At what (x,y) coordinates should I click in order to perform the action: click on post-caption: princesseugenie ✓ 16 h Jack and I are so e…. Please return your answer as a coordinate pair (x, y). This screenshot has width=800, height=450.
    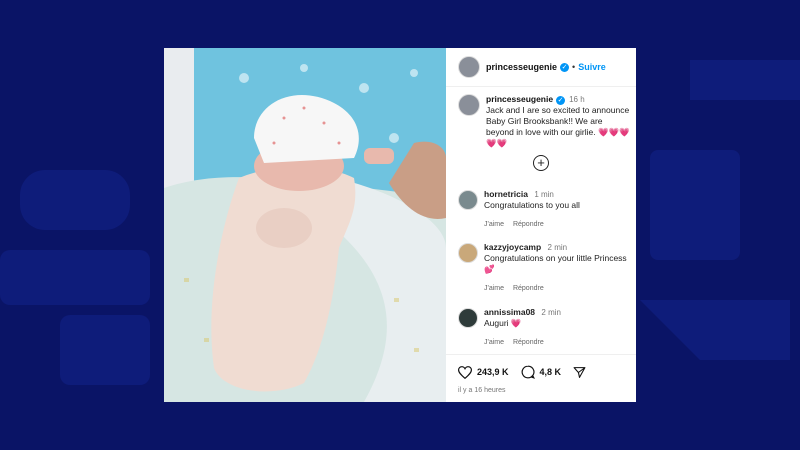
    Looking at the image, I should click on (544, 121).